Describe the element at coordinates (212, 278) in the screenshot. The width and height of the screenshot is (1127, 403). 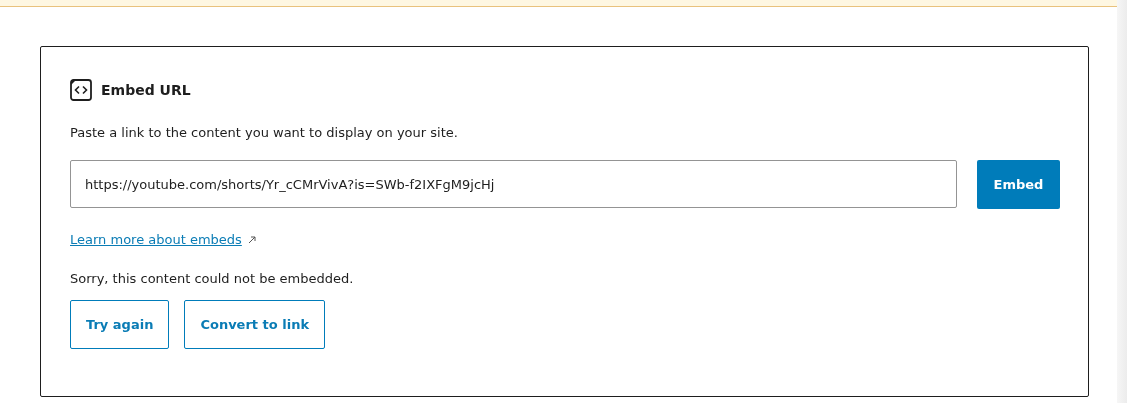
I see `error-message: Sorry, this content could not be embedded.` at that location.